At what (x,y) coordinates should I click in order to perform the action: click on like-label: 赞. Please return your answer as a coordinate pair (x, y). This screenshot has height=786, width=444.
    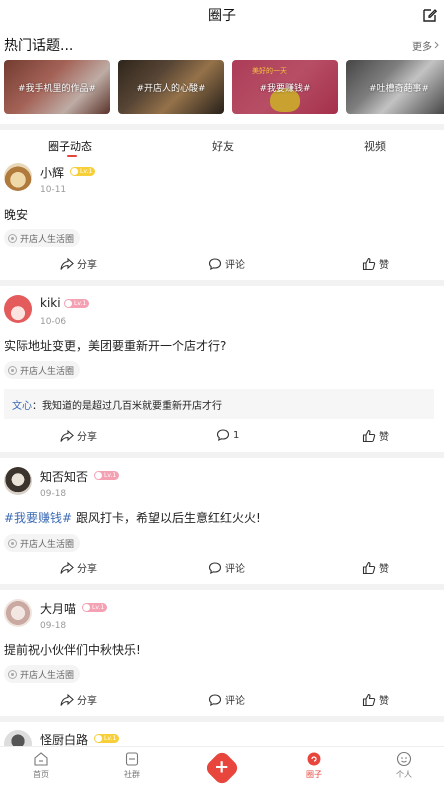
    Looking at the image, I should click on (384, 437).